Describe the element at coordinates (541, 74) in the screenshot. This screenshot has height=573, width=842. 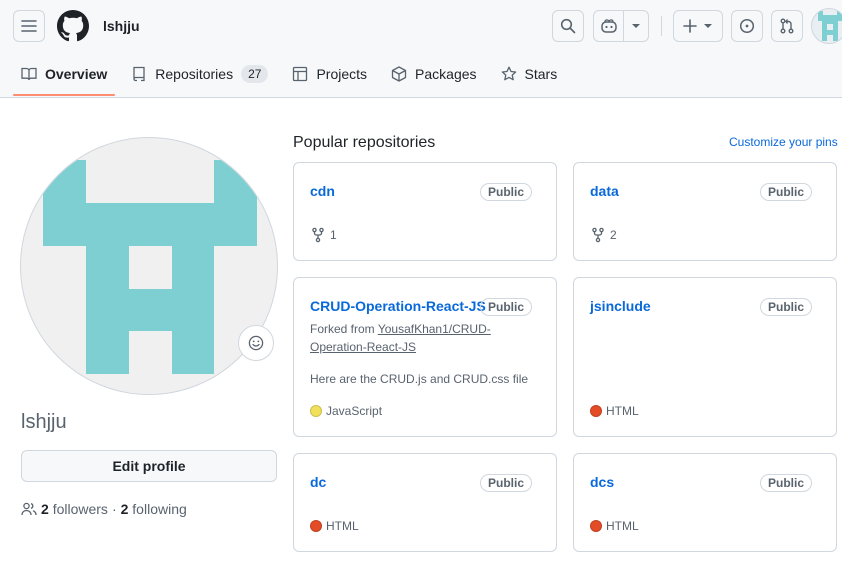
I see `tab-label: Stars` at that location.